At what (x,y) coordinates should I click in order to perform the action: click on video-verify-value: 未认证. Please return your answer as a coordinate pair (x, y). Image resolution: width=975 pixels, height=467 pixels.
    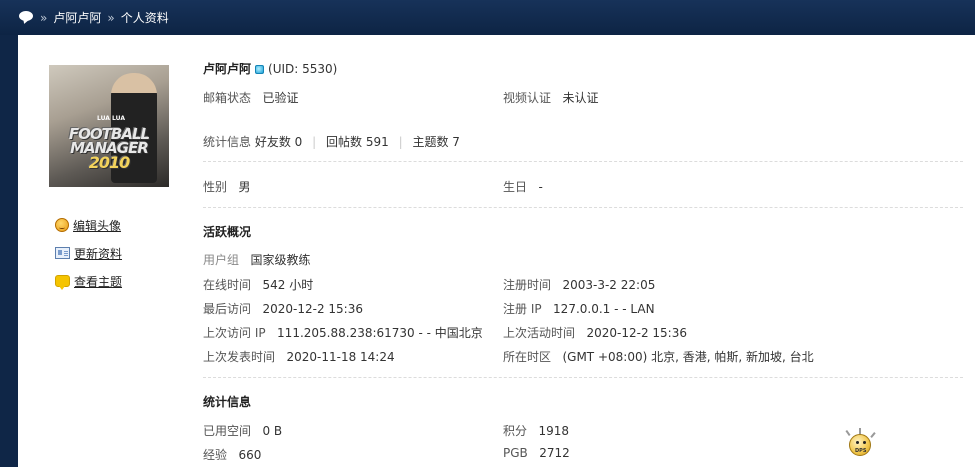
    Looking at the image, I should click on (580, 98).